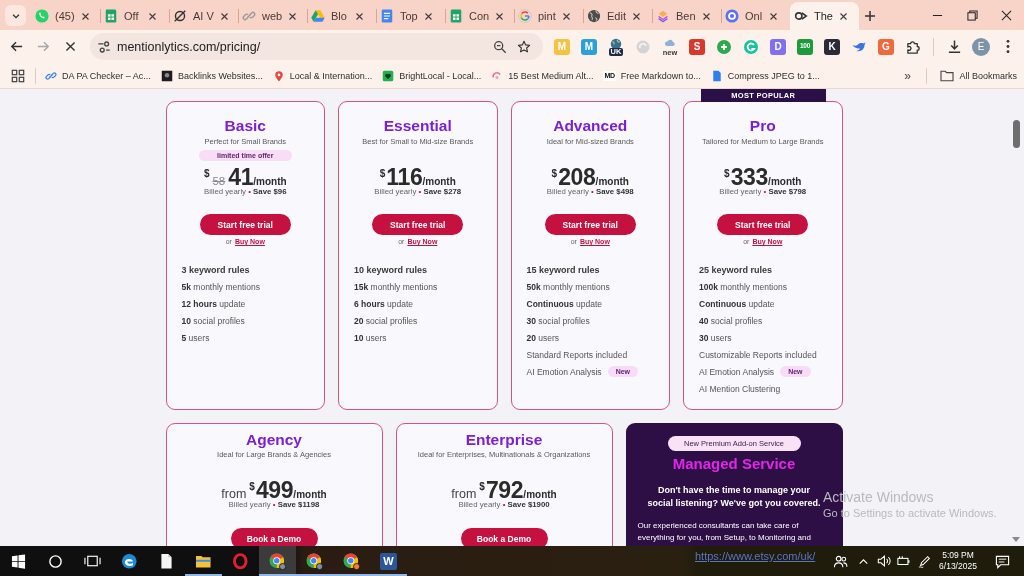 The width and height of the screenshot is (1024, 576). Describe the element at coordinates (1016, 134) in the screenshot. I see `scrollbar-thumb` at that location.